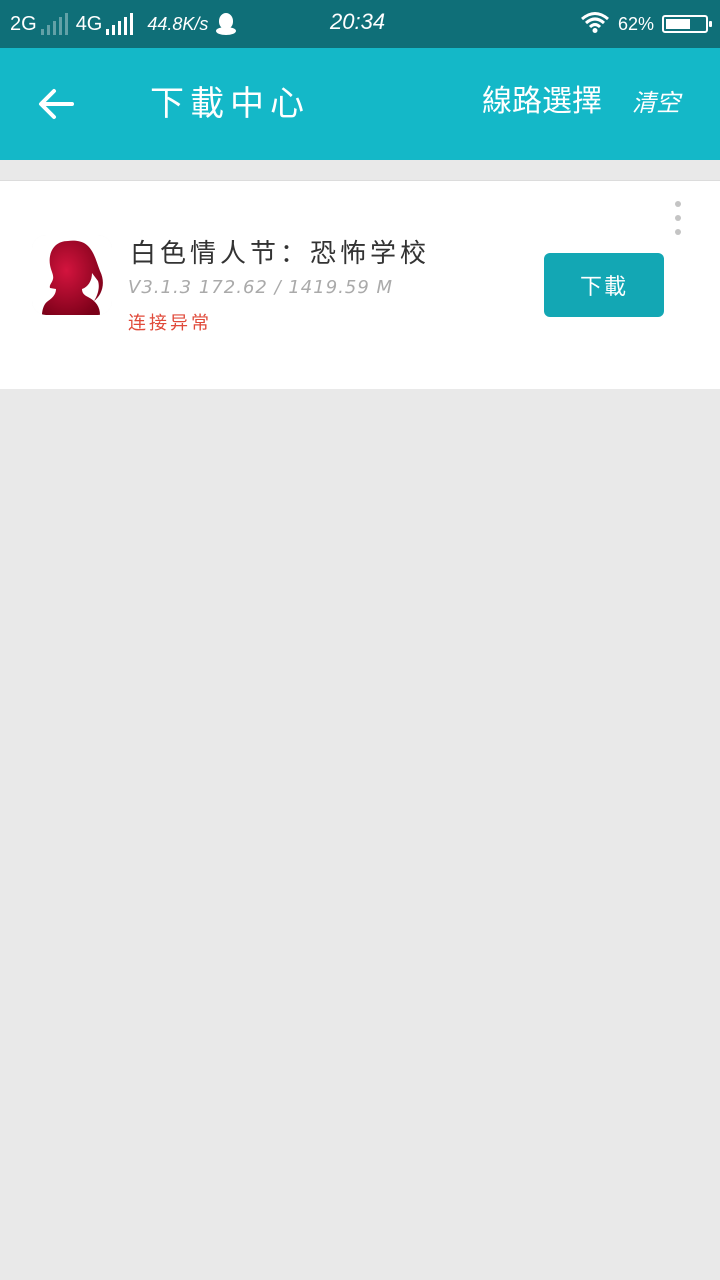 The image size is (720, 1280). I want to click on qq-penguin-icon, so click(226, 24).